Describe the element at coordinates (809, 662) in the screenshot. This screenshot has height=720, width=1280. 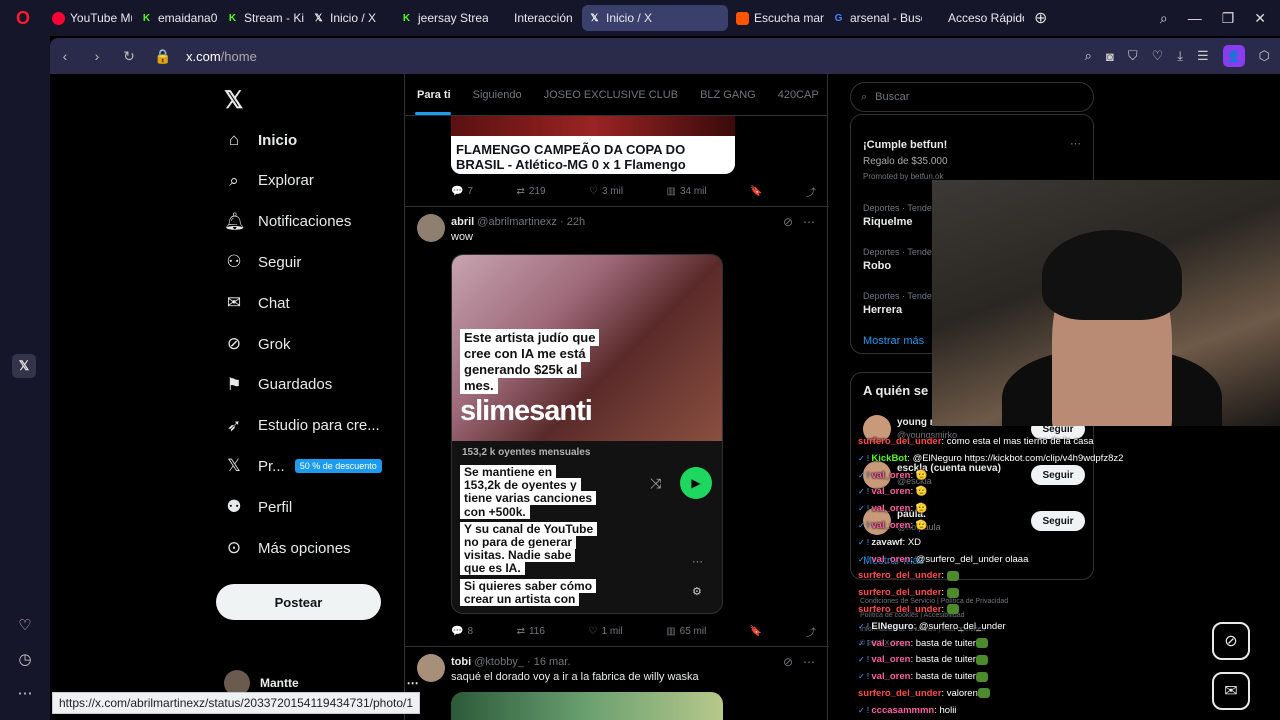
I see `post-more-icon: ⋯` at that location.